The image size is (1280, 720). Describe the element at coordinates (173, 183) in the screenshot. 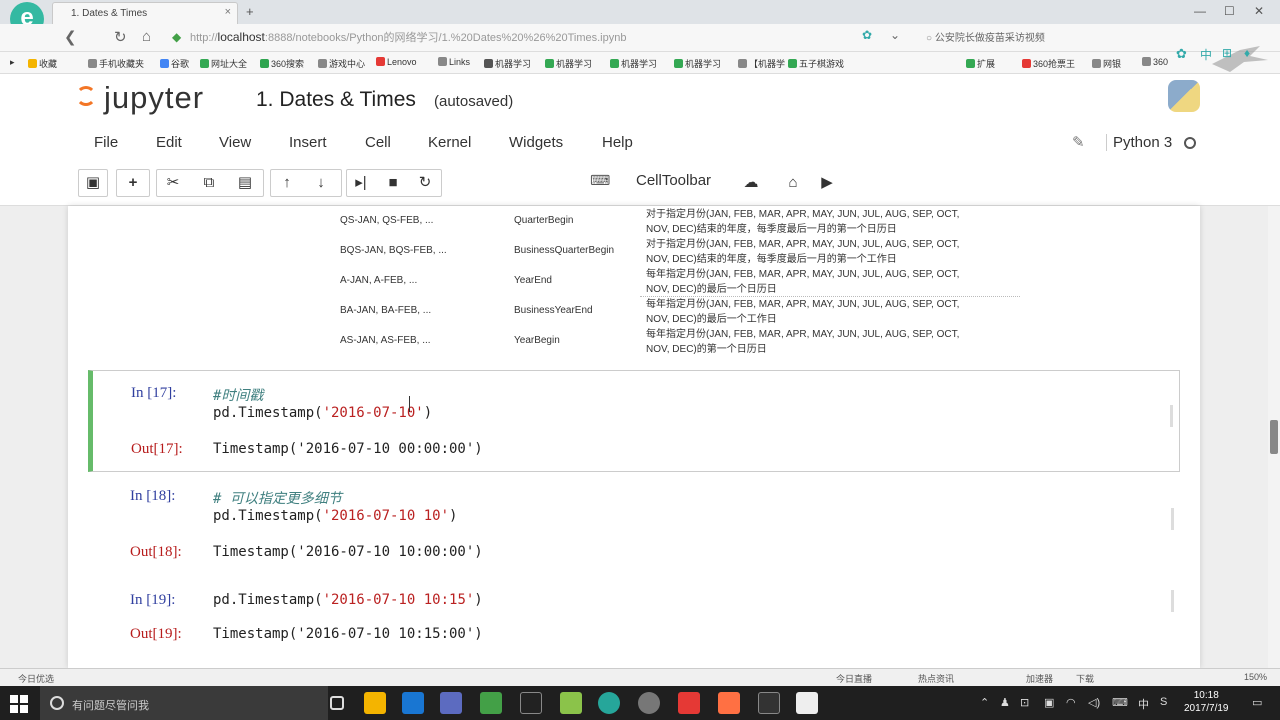

I see `cut-icon: ✂` at that location.